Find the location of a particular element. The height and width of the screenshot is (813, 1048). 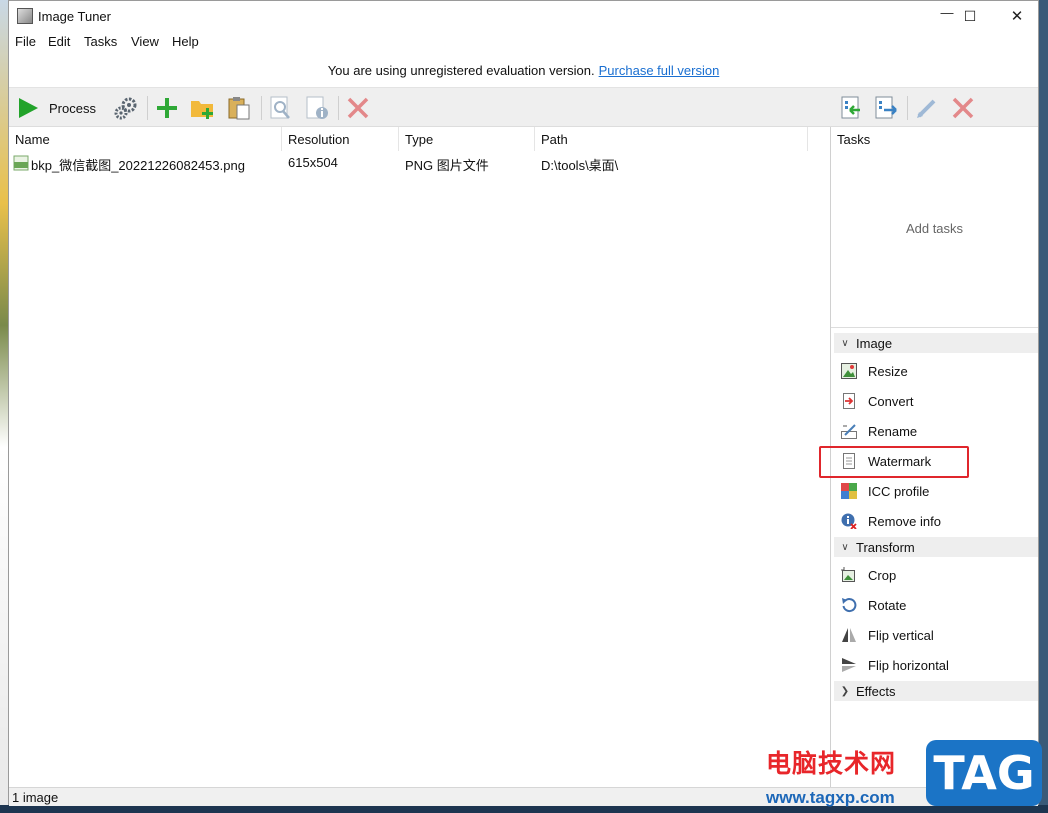

task-label: Rename is located at coordinates (893, 431).